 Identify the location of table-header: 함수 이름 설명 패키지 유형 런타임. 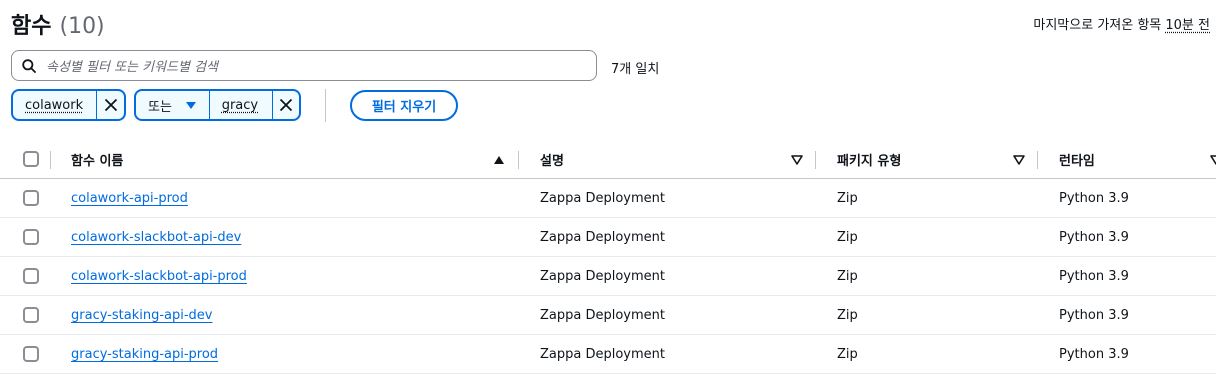
(608, 159).